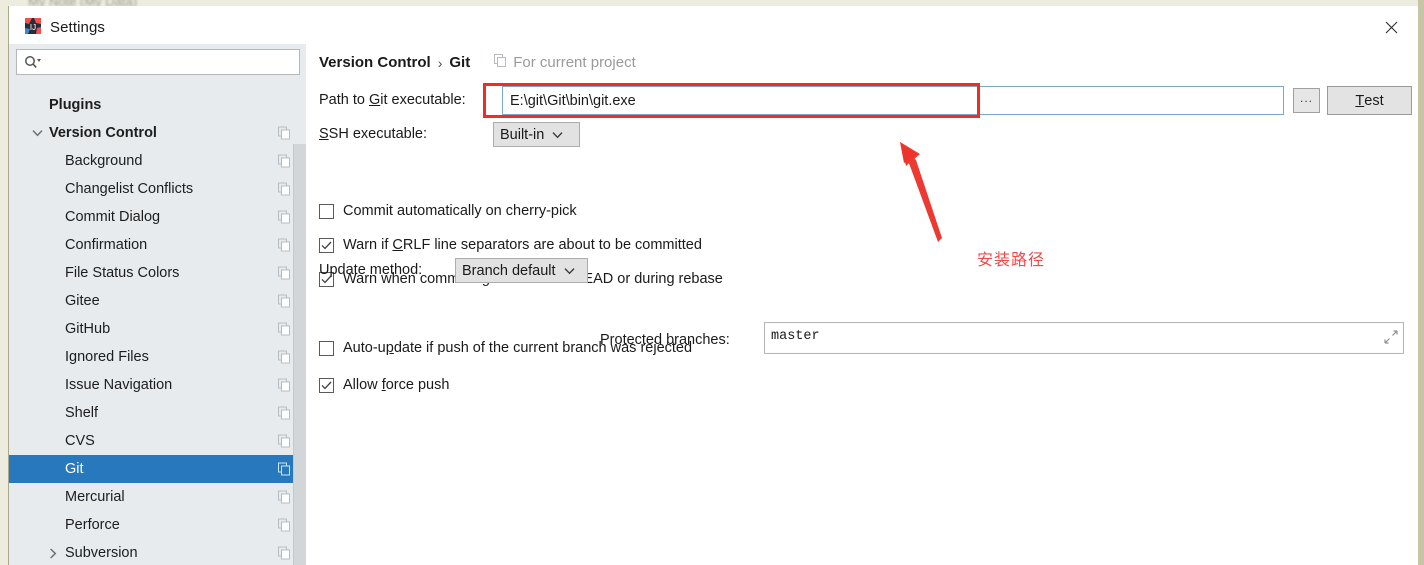 The width and height of the screenshot is (1424, 565). I want to click on sidebar-item-commit-dialog: Commit Dialog, so click(157, 217).